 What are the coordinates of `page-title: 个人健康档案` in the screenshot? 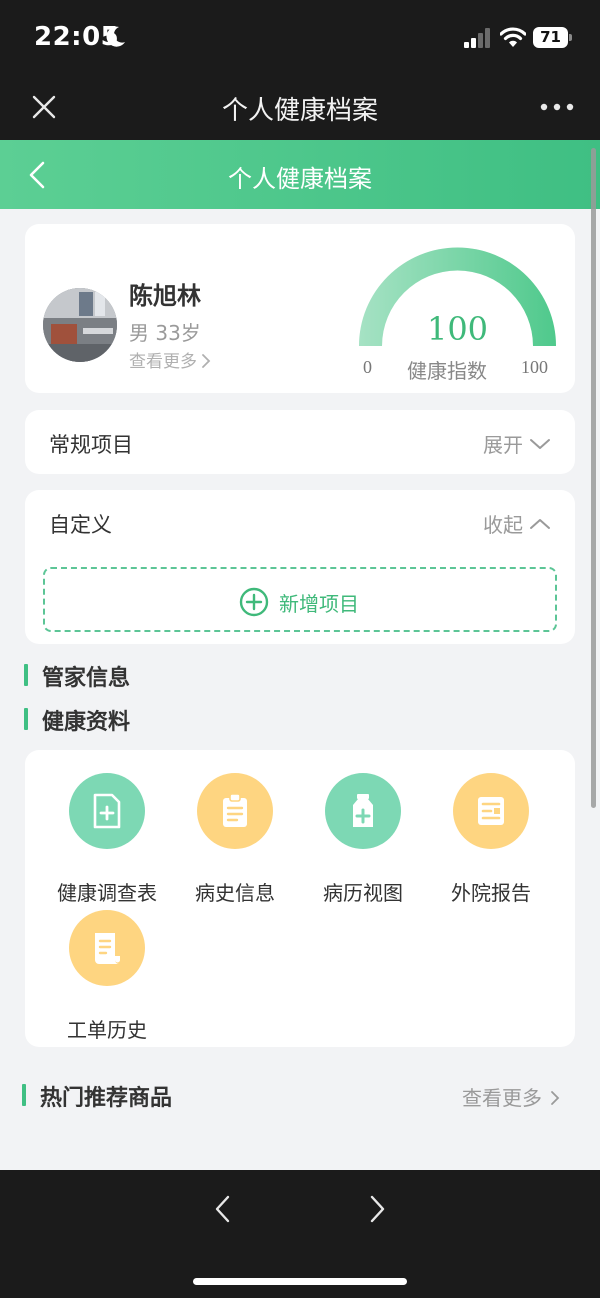 It's located at (300, 179).